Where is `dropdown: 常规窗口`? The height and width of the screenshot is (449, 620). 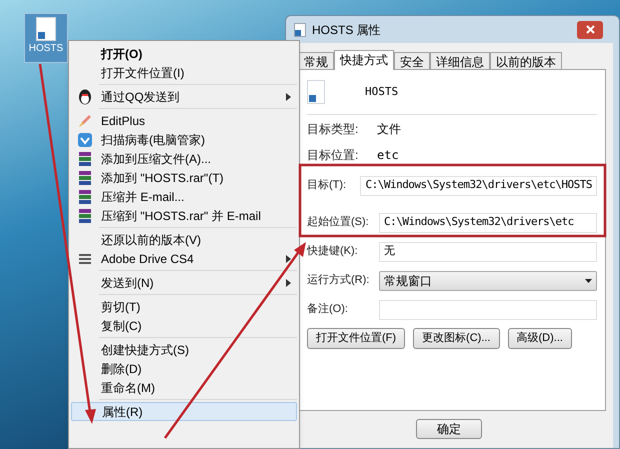 dropdown: 常规窗口 is located at coordinates (488, 280).